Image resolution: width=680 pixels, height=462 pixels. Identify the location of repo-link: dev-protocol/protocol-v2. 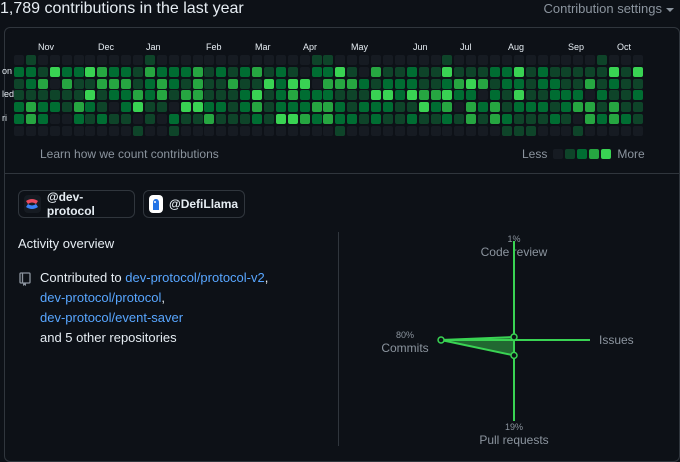
(194, 277).